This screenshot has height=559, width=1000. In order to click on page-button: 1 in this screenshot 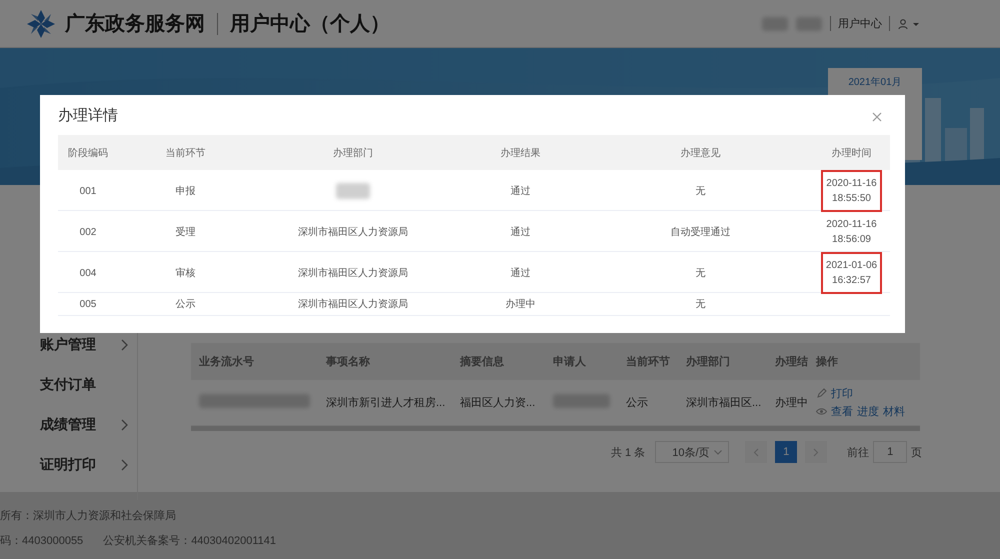, I will do `click(786, 452)`.